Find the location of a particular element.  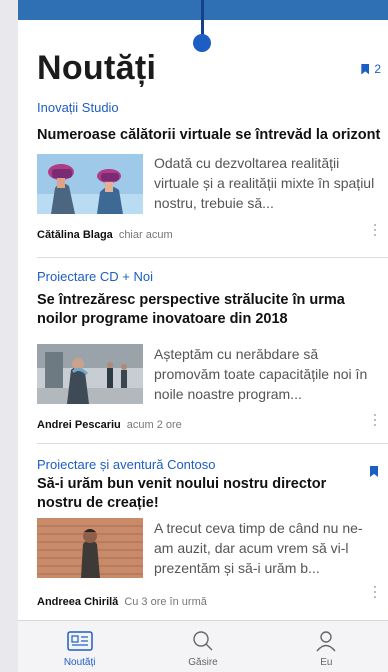

vr-headset-image is located at coordinates (90, 184).